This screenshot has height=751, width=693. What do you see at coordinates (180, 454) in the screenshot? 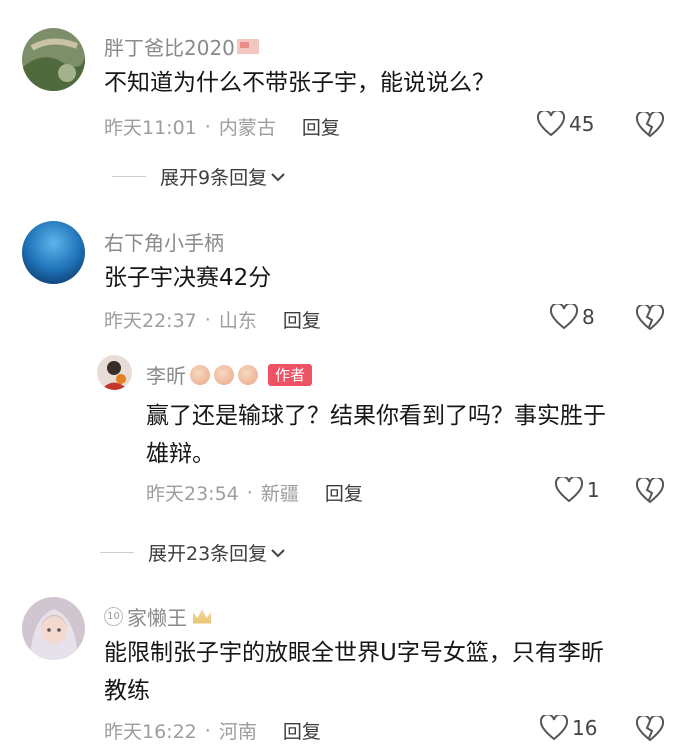
I see `reply-text-line2: 雄辩。` at bounding box center [180, 454].